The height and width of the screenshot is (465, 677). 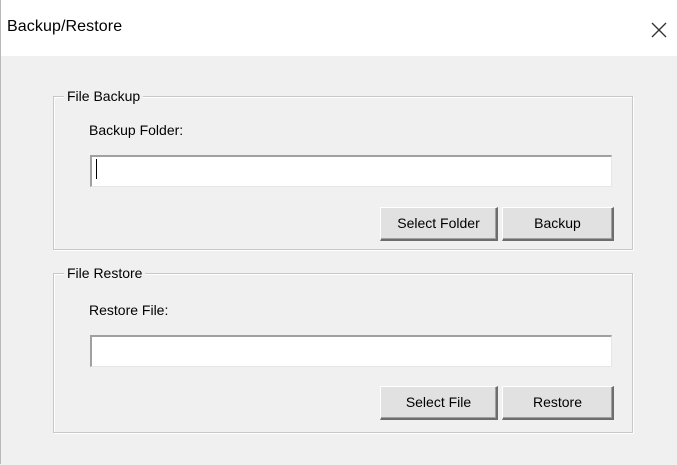 What do you see at coordinates (339, 28) in the screenshot?
I see `title-bar: Backup/Restore` at bounding box center [339, 28].